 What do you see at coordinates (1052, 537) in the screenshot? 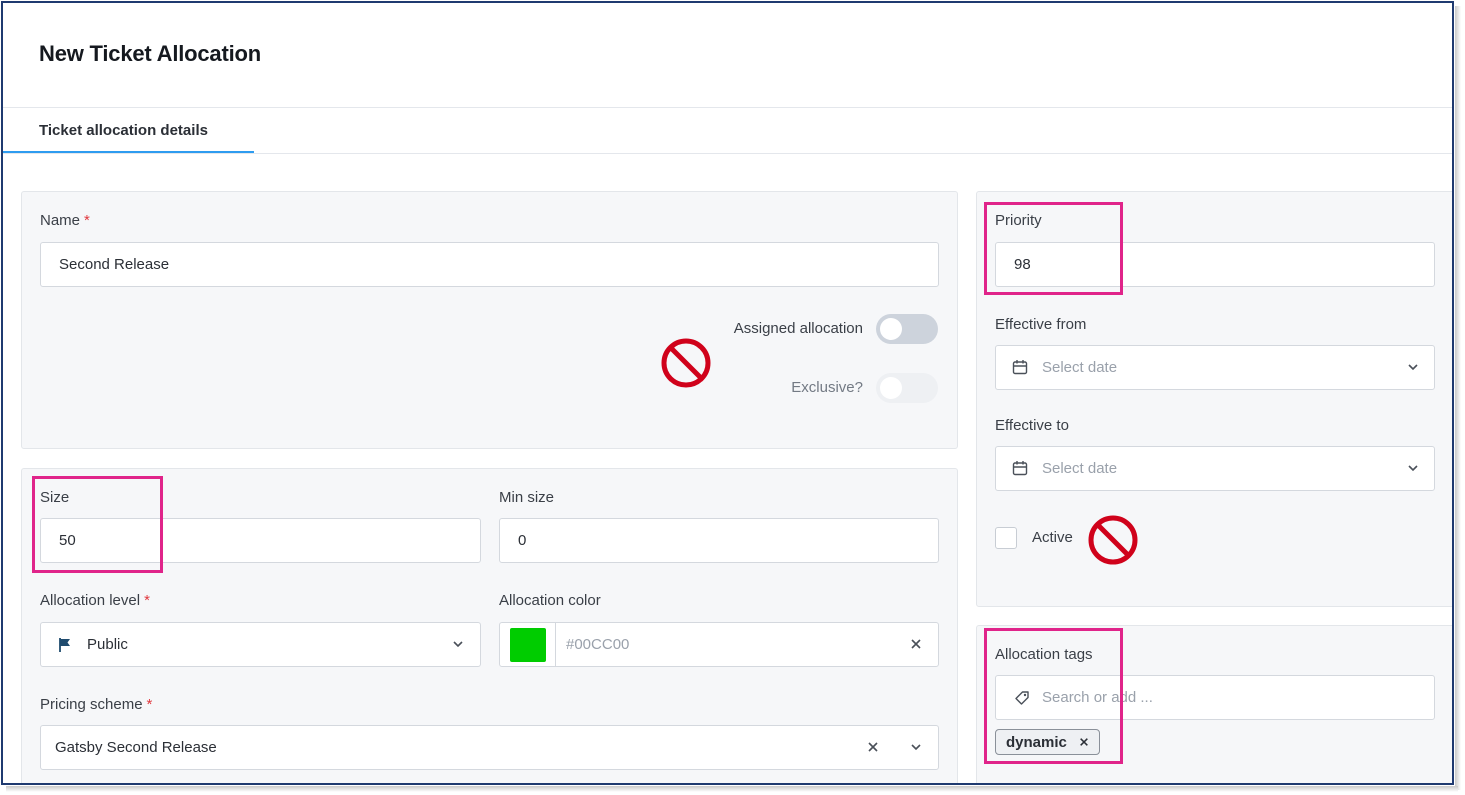
I see `active-label: Active` at bounding box center [1052, 537].